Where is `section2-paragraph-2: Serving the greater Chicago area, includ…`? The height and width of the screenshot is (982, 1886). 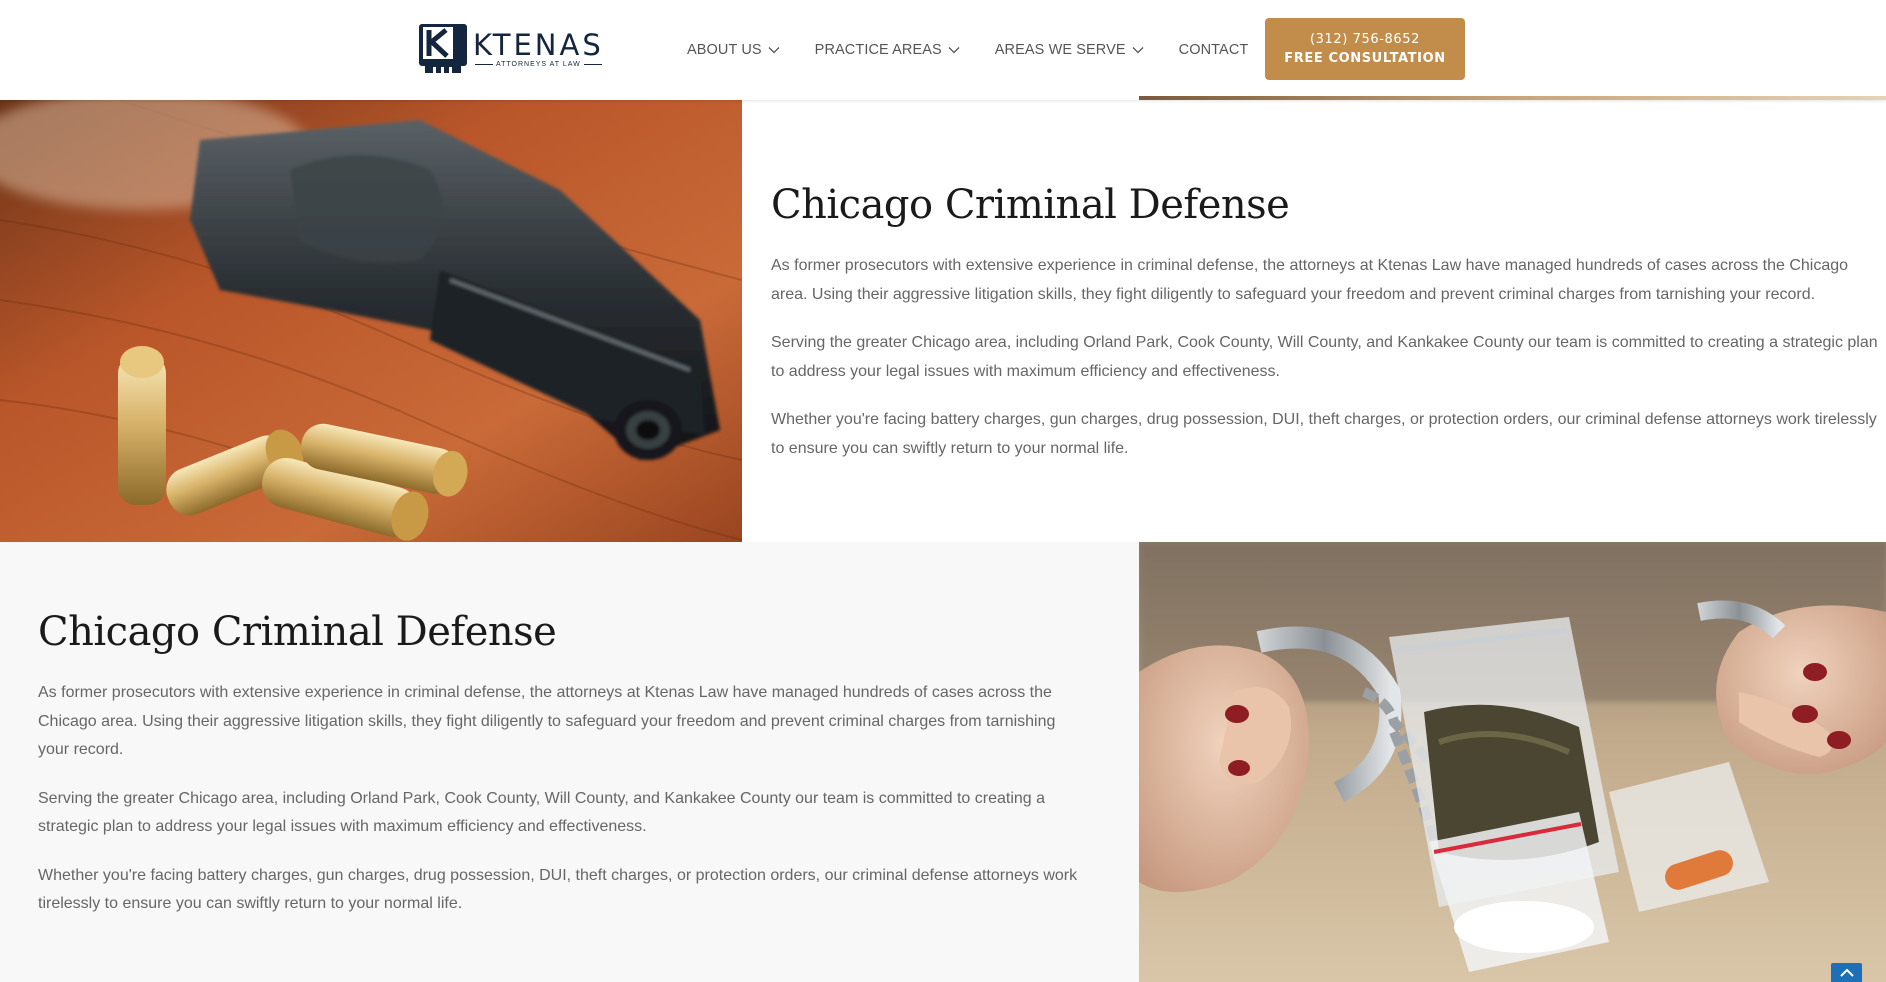 section2-paragraph-2: Serving the greater Chicago area, includ… is located at coordinates (542, 812).